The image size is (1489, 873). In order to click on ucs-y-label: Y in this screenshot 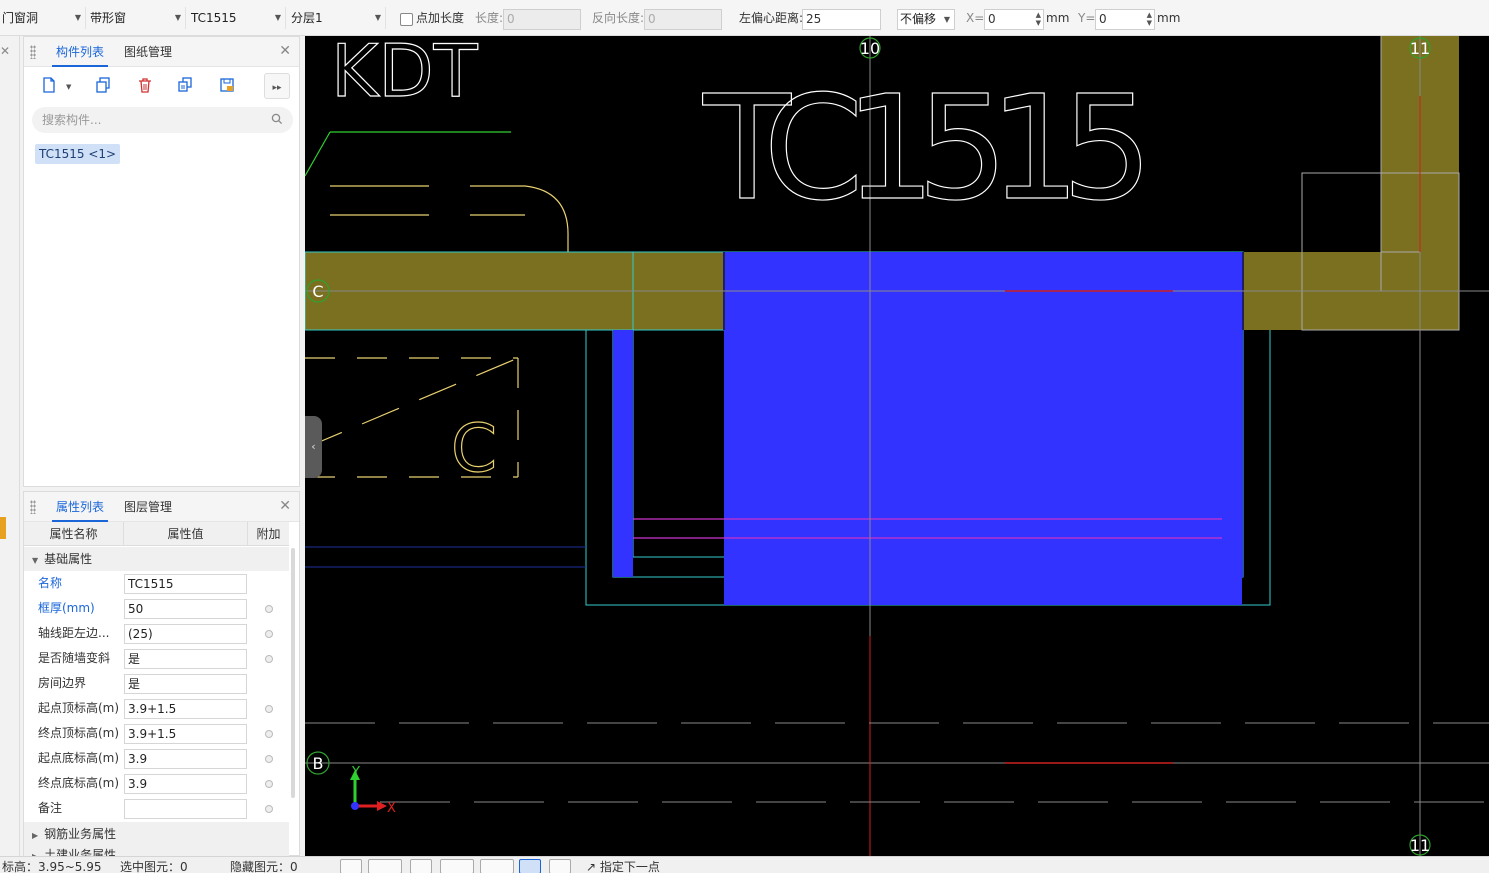, I will do `click(355, 772)`.